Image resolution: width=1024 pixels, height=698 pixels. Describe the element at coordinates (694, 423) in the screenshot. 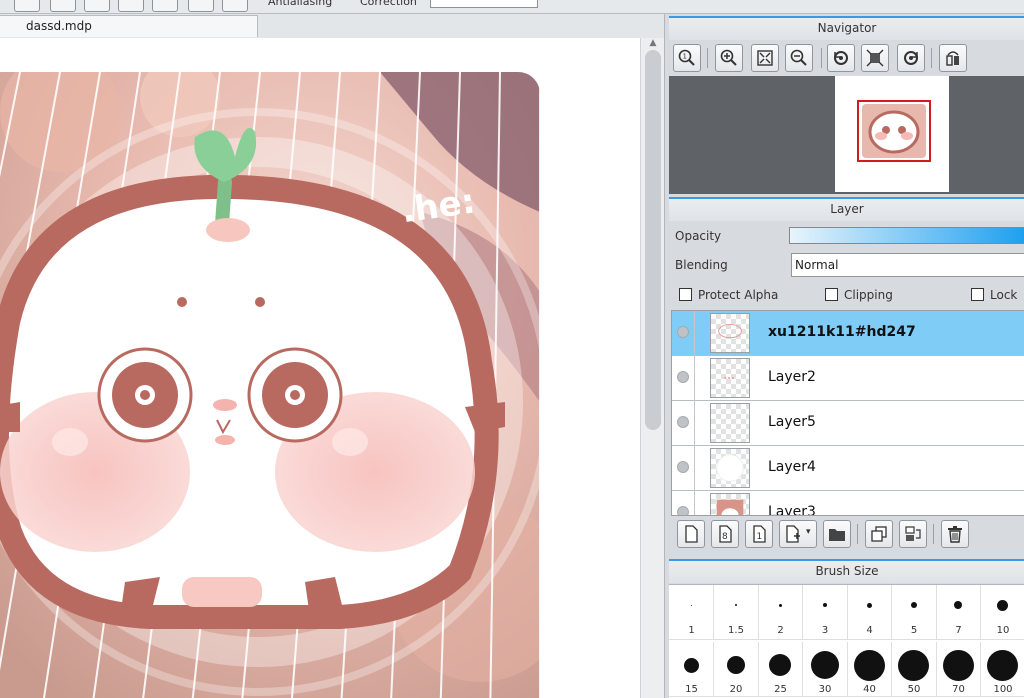

I see `divider` at that location.